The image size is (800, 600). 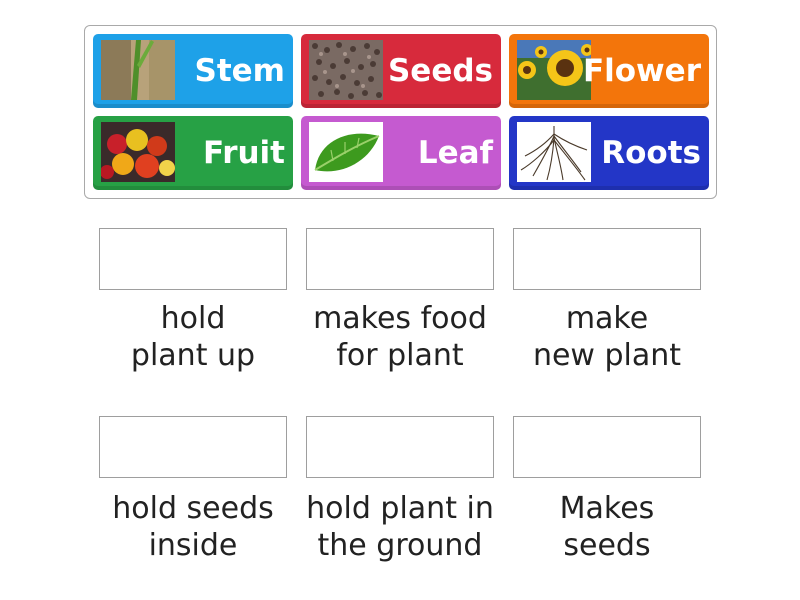 What do you see at coordinates (641, 70) in the screenshot?
I see `tile-label: Flower` at bounding box center [641, 70].